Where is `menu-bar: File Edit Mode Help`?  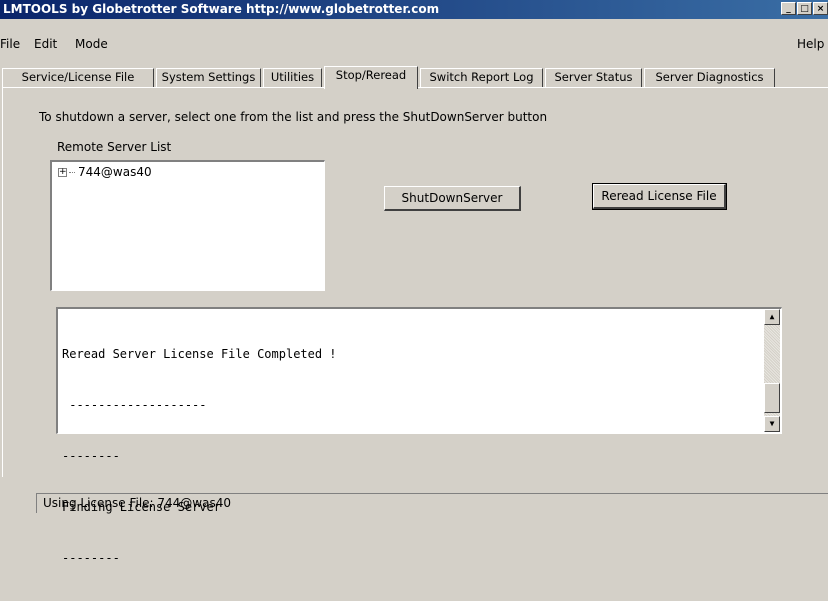
menu-bar: File Edit Mode Help is located at coordinates (414, 46).